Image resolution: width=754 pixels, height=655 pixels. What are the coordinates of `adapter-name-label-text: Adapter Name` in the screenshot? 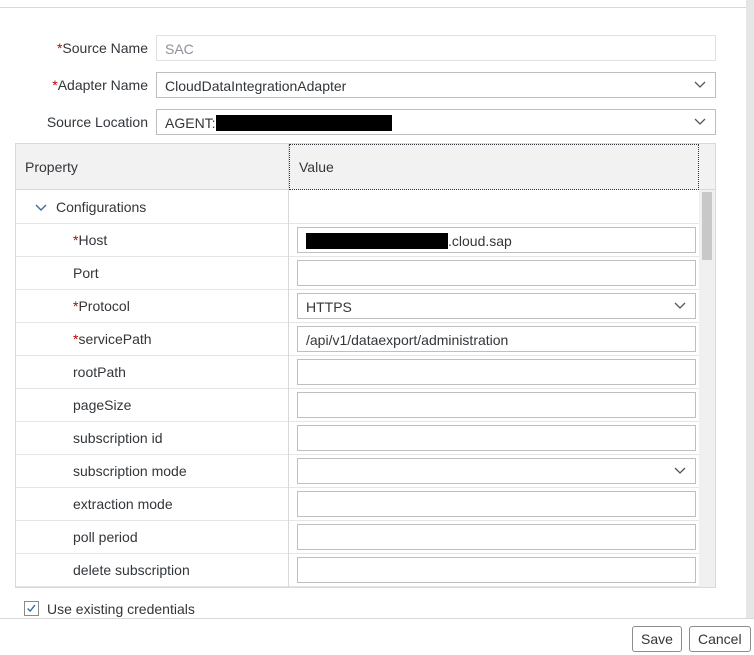 It's located at (102, 85).